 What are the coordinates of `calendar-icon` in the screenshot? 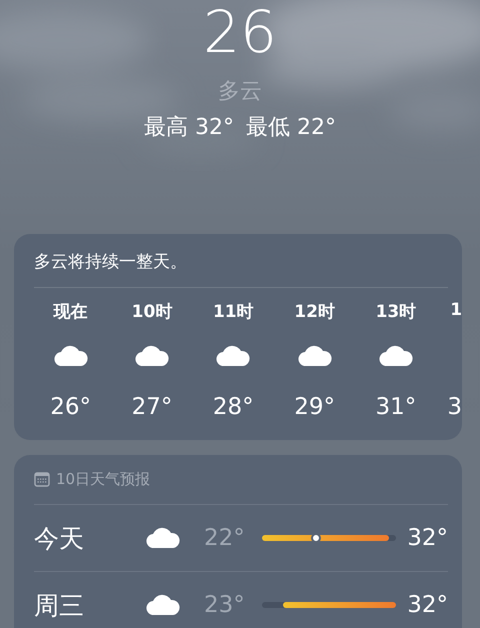 It's located at (42, 479).